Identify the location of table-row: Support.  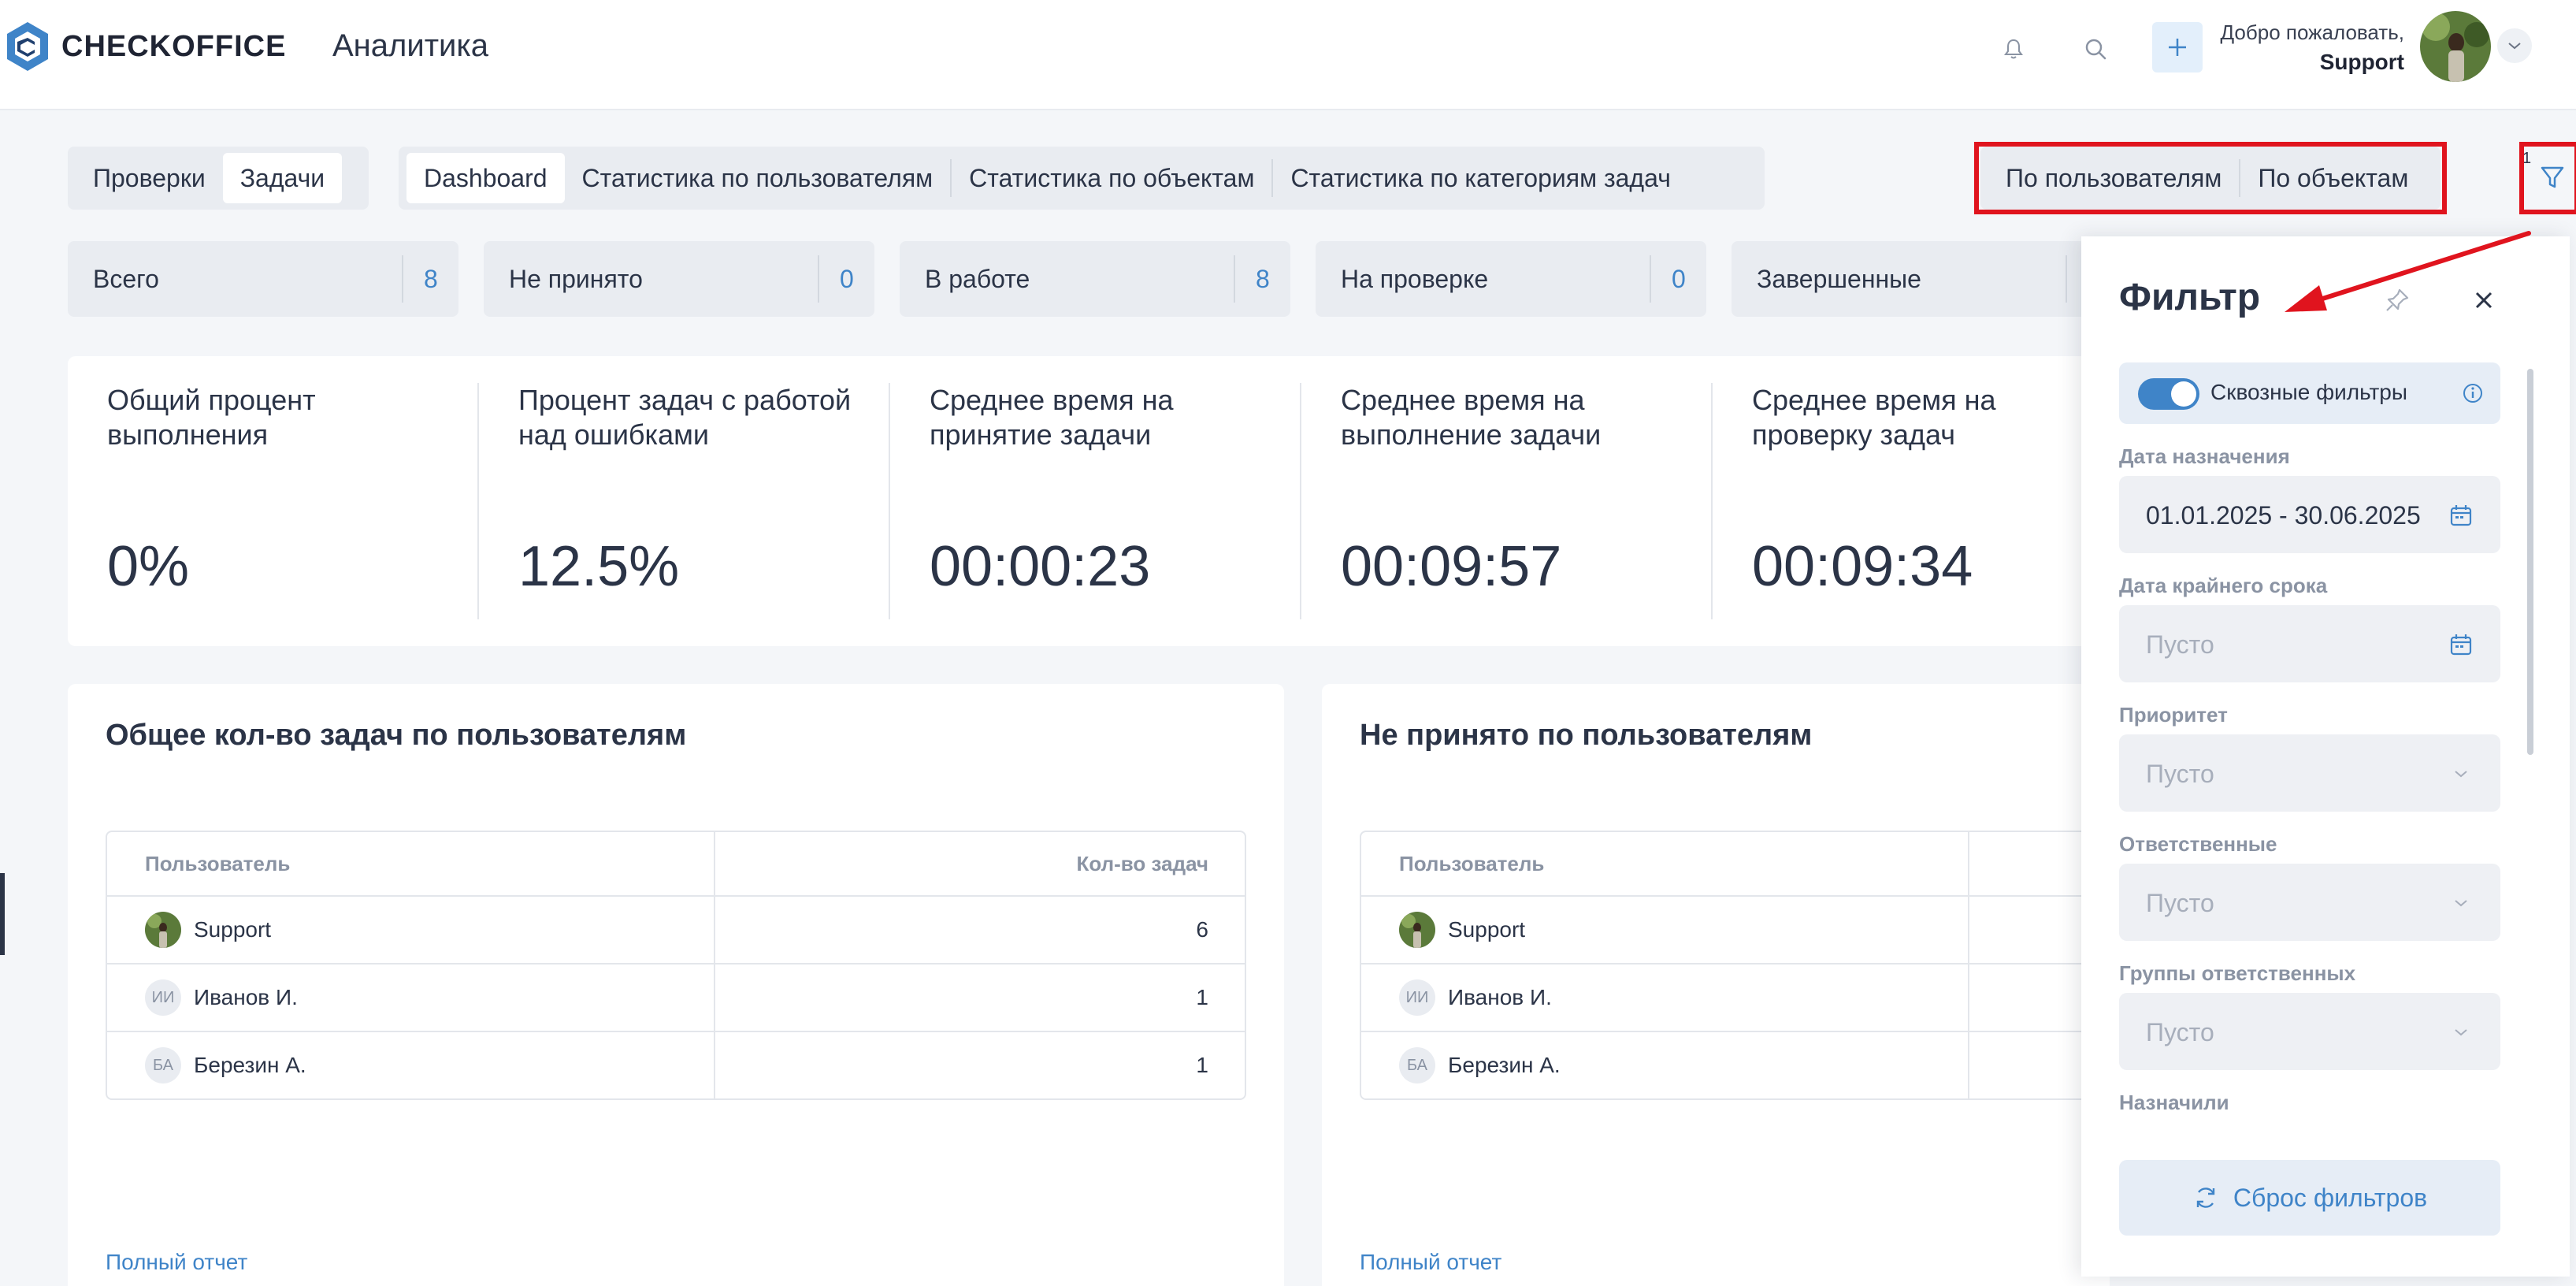
(1753, 929).